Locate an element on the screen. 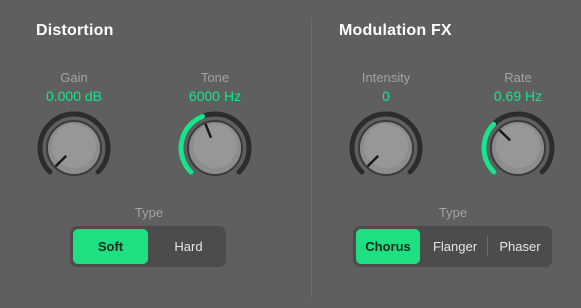 Image resolution: width=581 pixels, height=308 pixels. distortion-type-soft-button: Soft is located at coordinates (110, 246).